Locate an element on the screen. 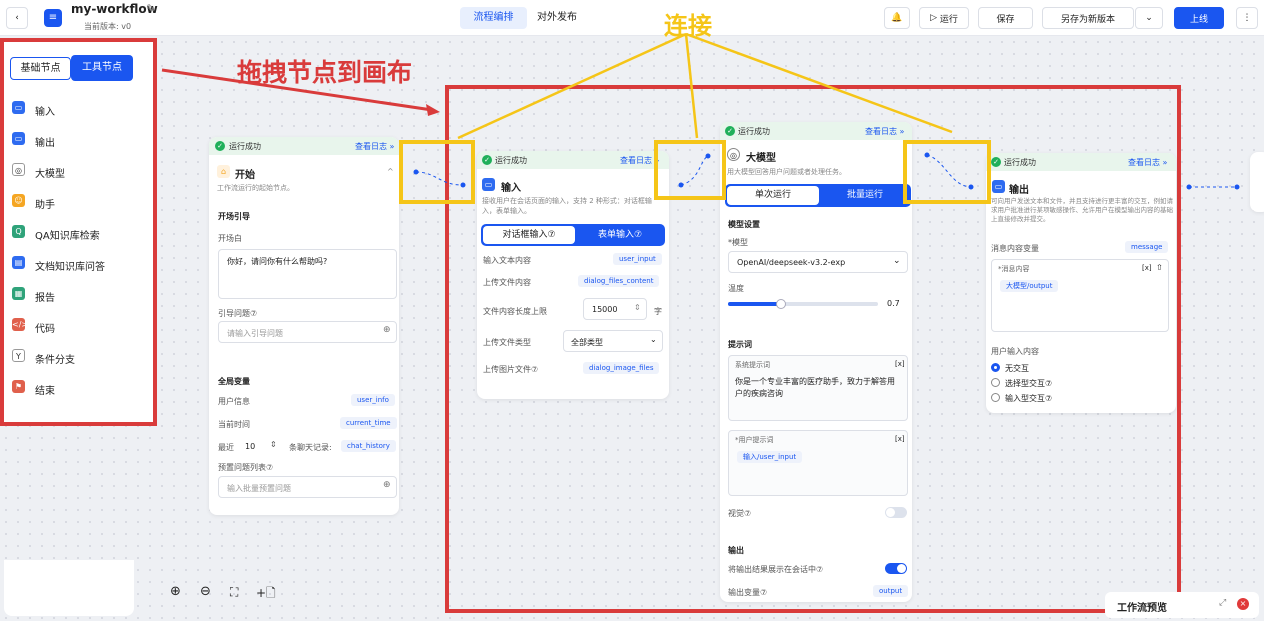 The image size is (1264, 621). drag-arrow-head is located at coordinates (433, 110).